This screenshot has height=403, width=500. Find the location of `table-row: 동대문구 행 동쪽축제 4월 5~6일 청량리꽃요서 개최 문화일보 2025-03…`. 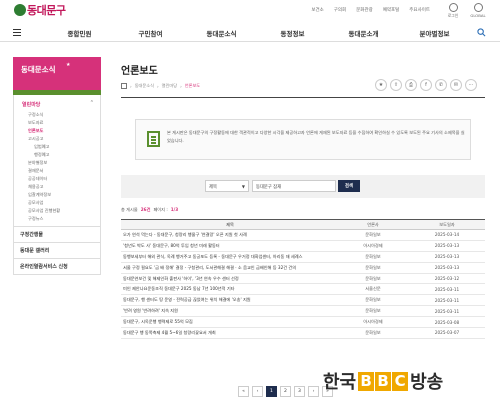

table-row: 동대문구 행 동쪽축제 4월 5~6일 청량리꽃요서 개최 문화일보 2025-03… is located at coordinates (303, 333).